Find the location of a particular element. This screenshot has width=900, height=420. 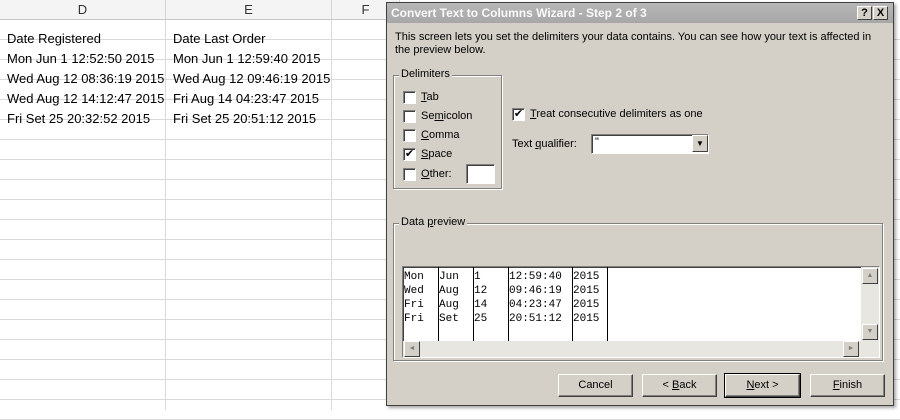

cancel-button: Cancel is located at coordinates (595, 385).